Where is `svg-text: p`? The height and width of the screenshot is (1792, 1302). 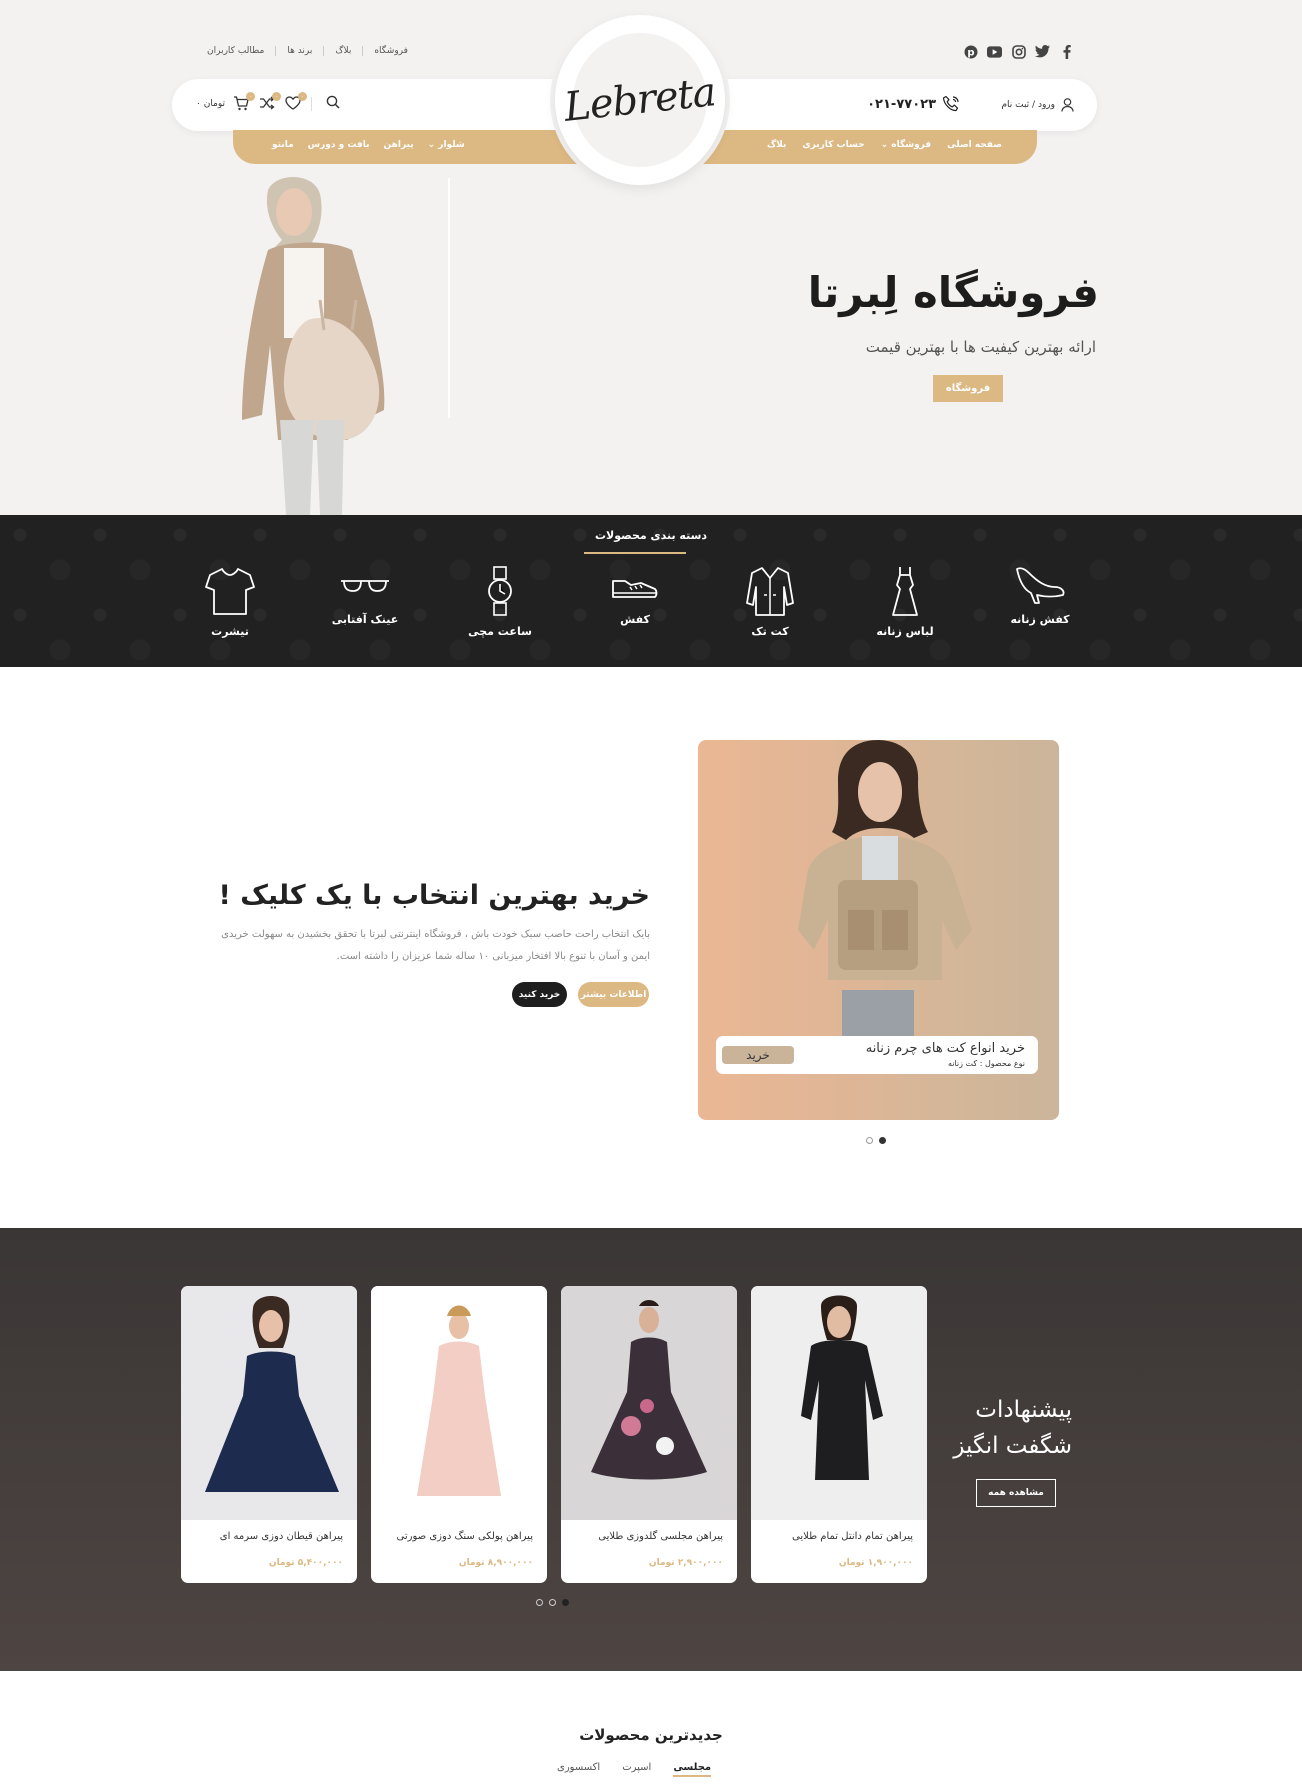
svg-text: p is located at coordinates (970, 52).